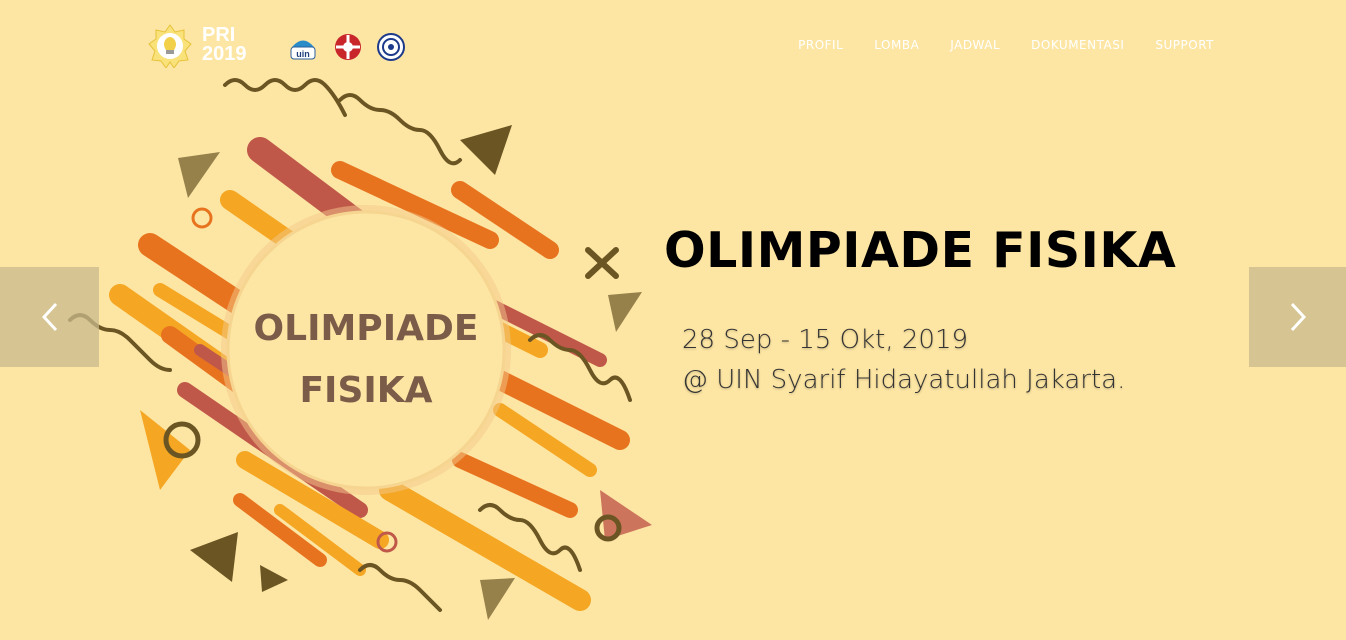 The image size is (1346, 640). I want to click on carousel-next-button, so click(1297, 317).